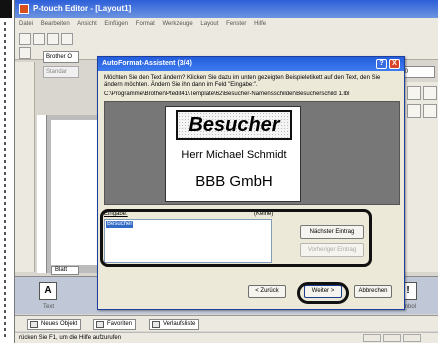 The width and height of the screenshot is (438, 343). What do you see at coordinates (48, 291) in the screenshot?
I see `text-object-icon: A` at bounding box center [48, 291].